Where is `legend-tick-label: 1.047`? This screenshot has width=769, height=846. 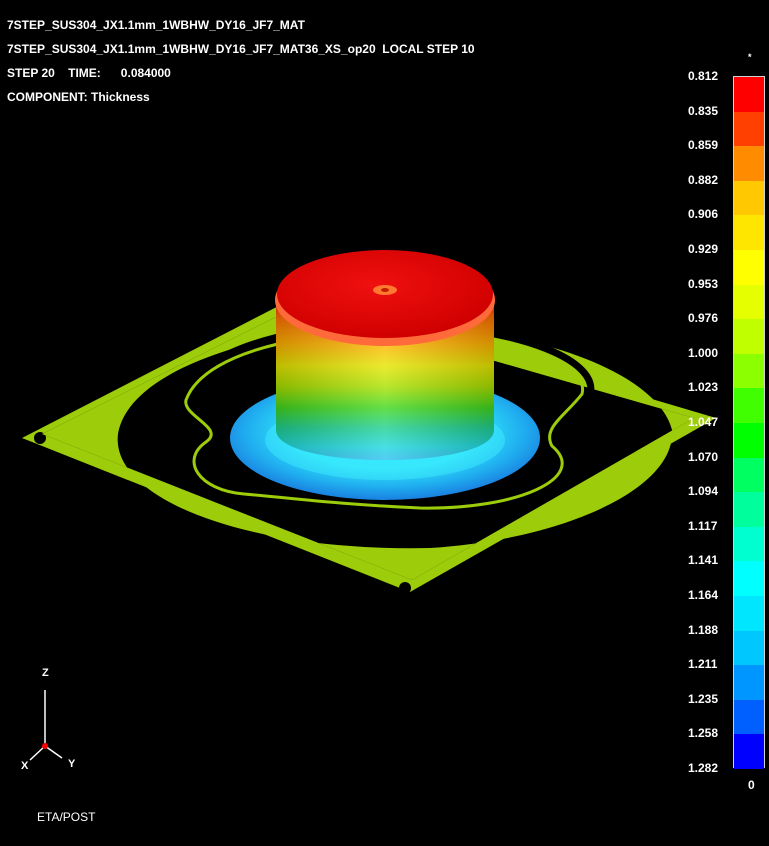
legend-tick-label: 1.047 is located at coordinates (703, 422).